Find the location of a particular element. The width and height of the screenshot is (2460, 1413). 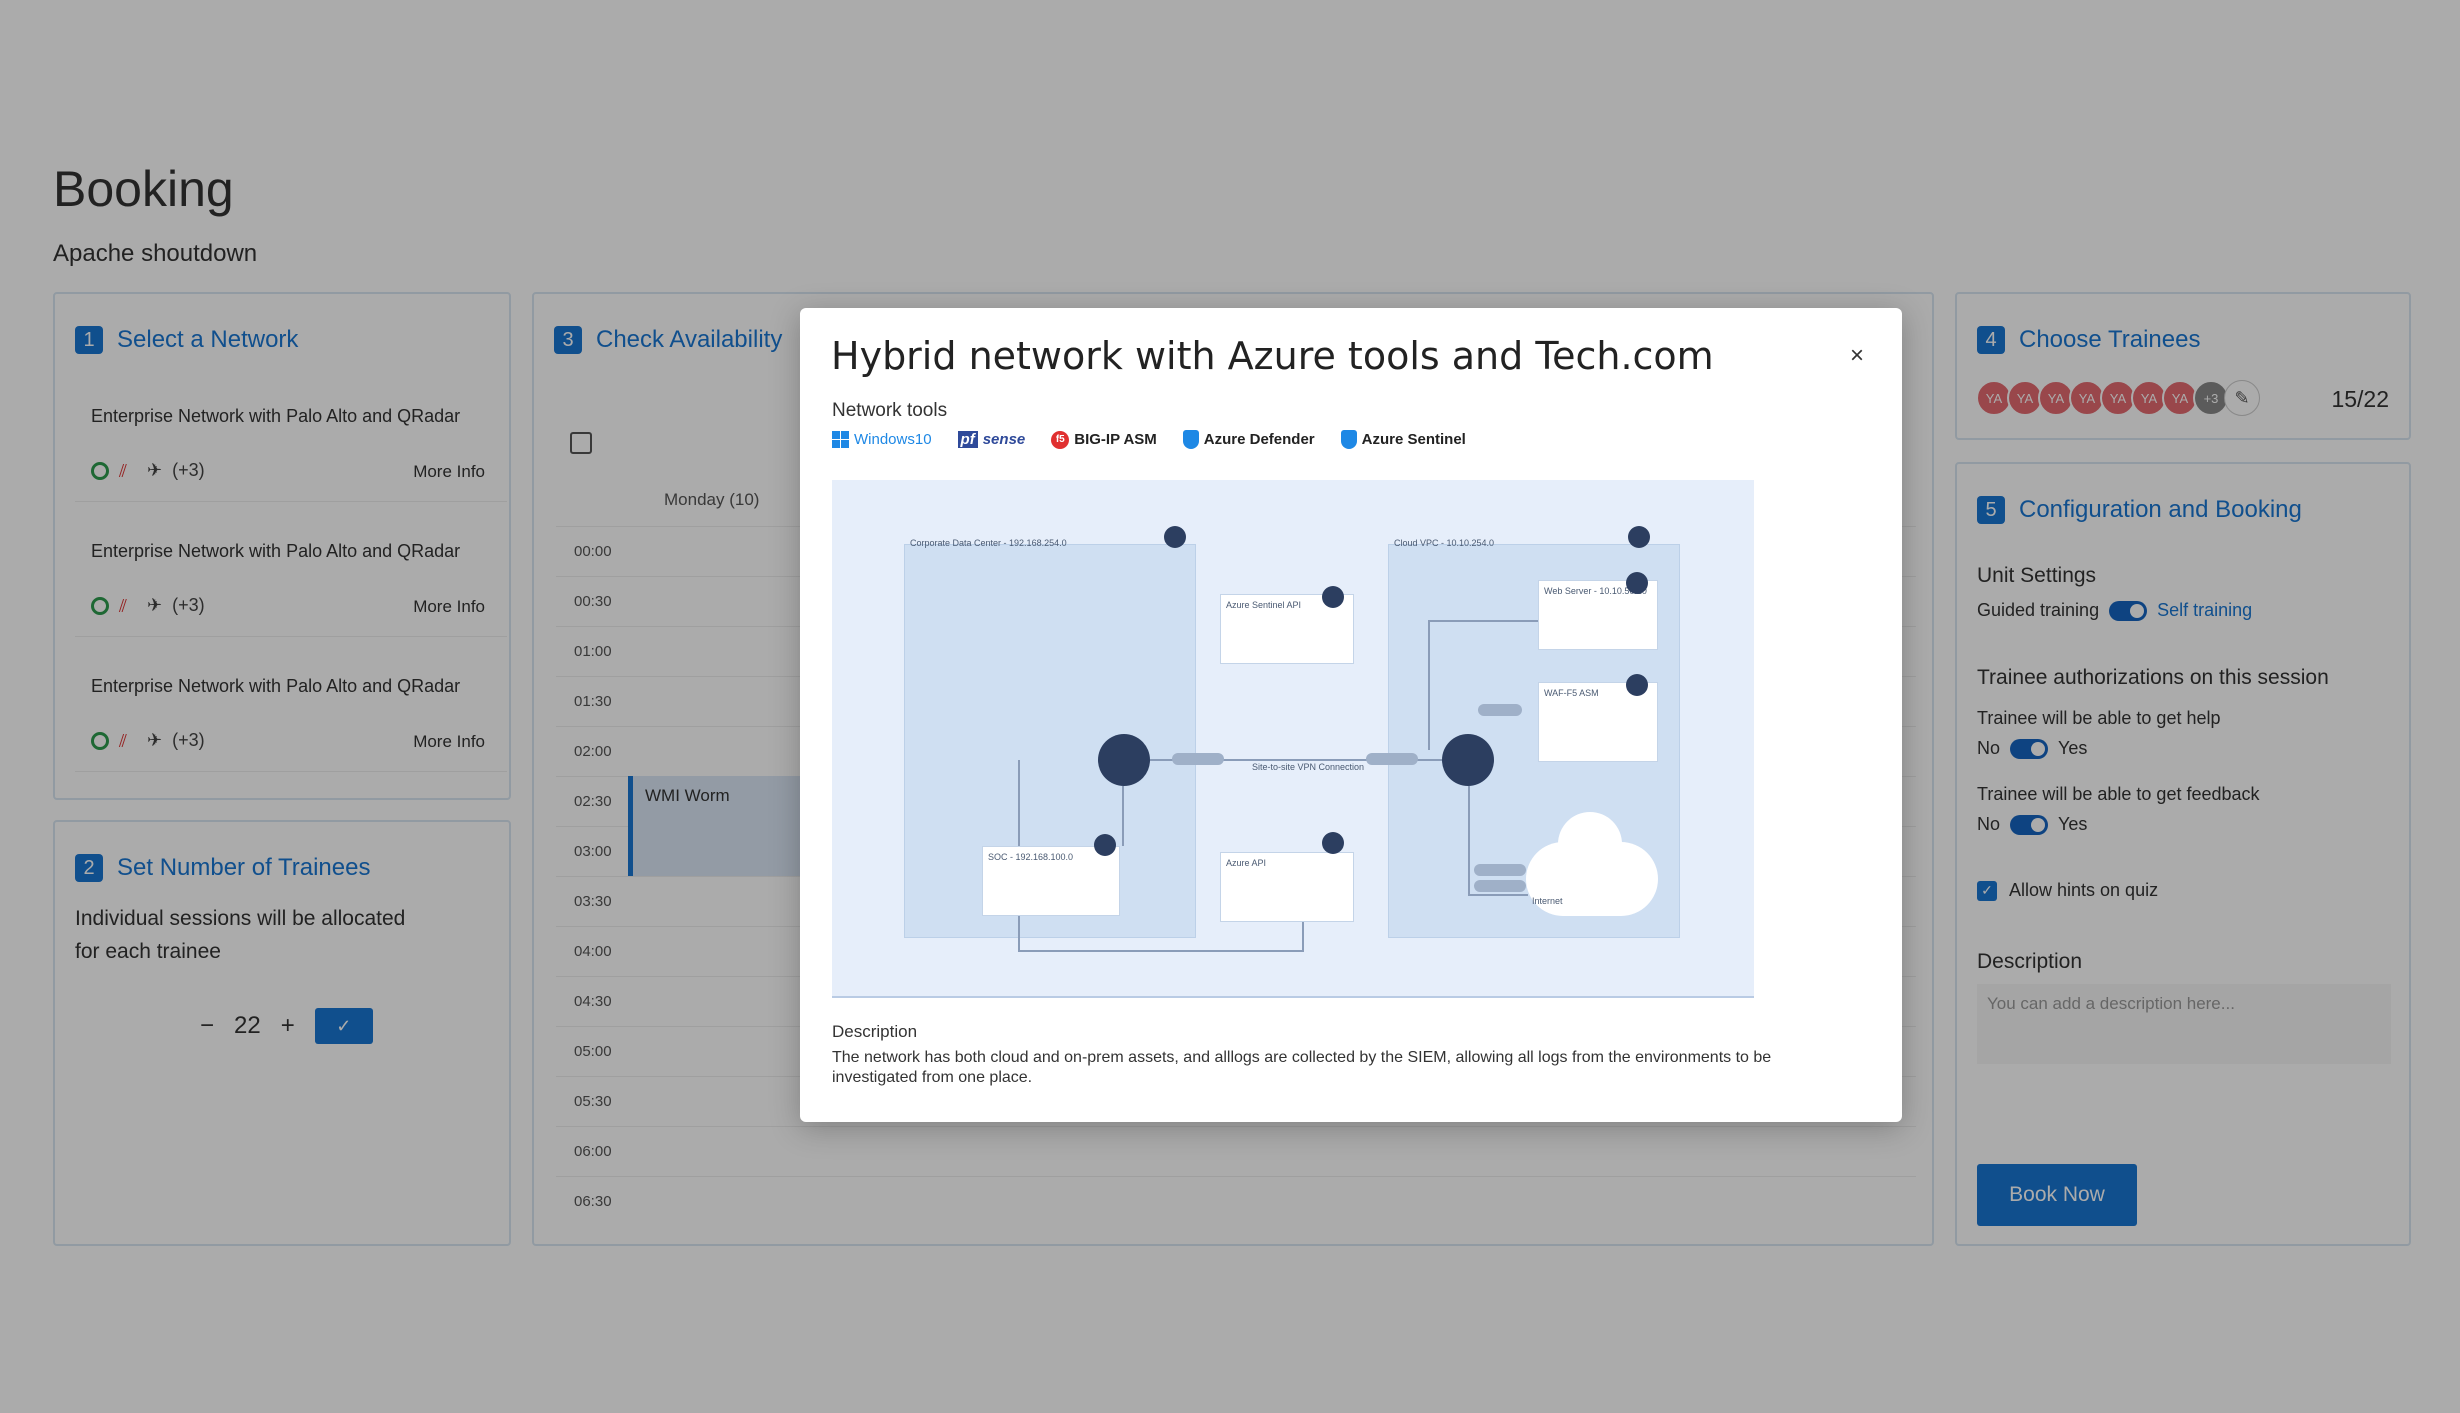

pfsense-logo: pf is located at coordinates (967, 439).